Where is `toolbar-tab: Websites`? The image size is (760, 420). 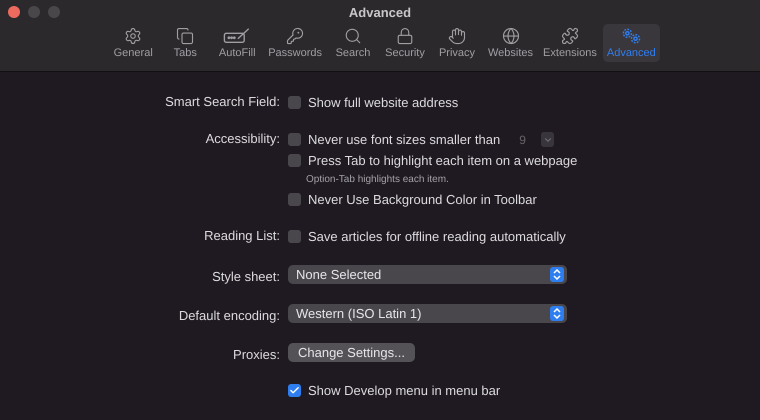 toolbar-tab: Websites is located at coordinates (511, 43).